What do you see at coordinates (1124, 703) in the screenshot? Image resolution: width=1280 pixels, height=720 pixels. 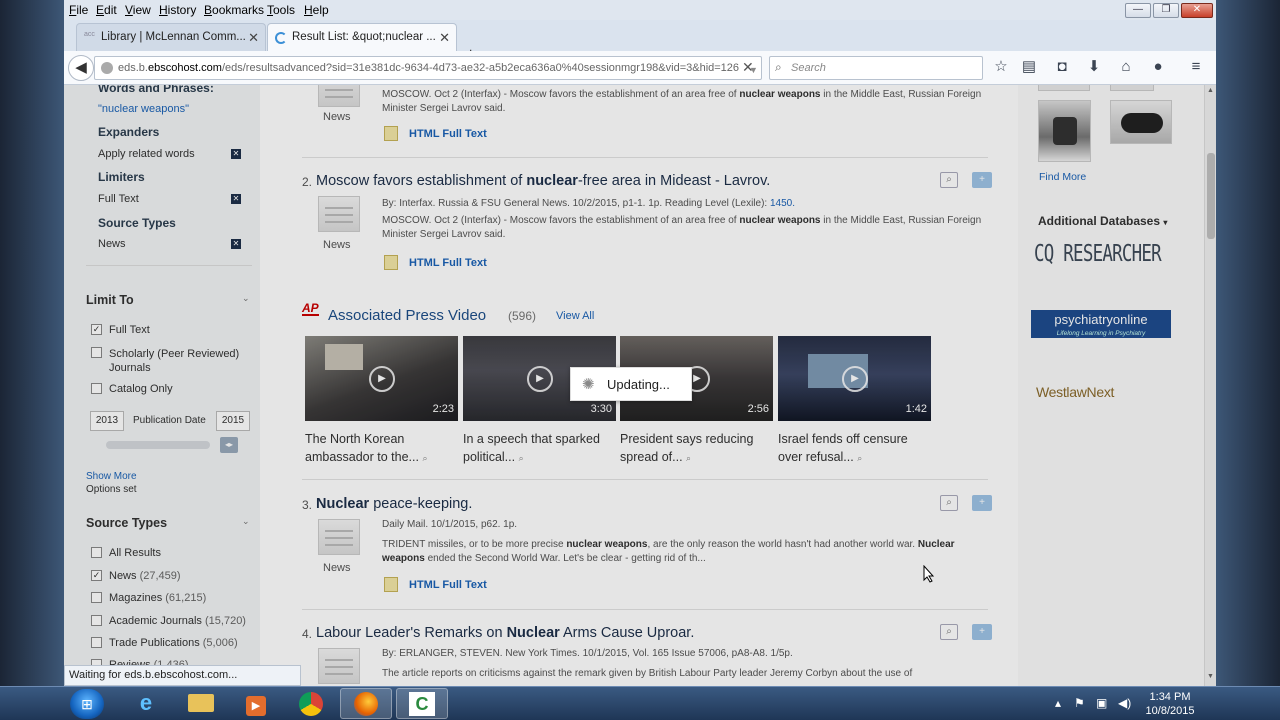 I see `volume-icon: ◀)` at bounding box center [1124, 703].